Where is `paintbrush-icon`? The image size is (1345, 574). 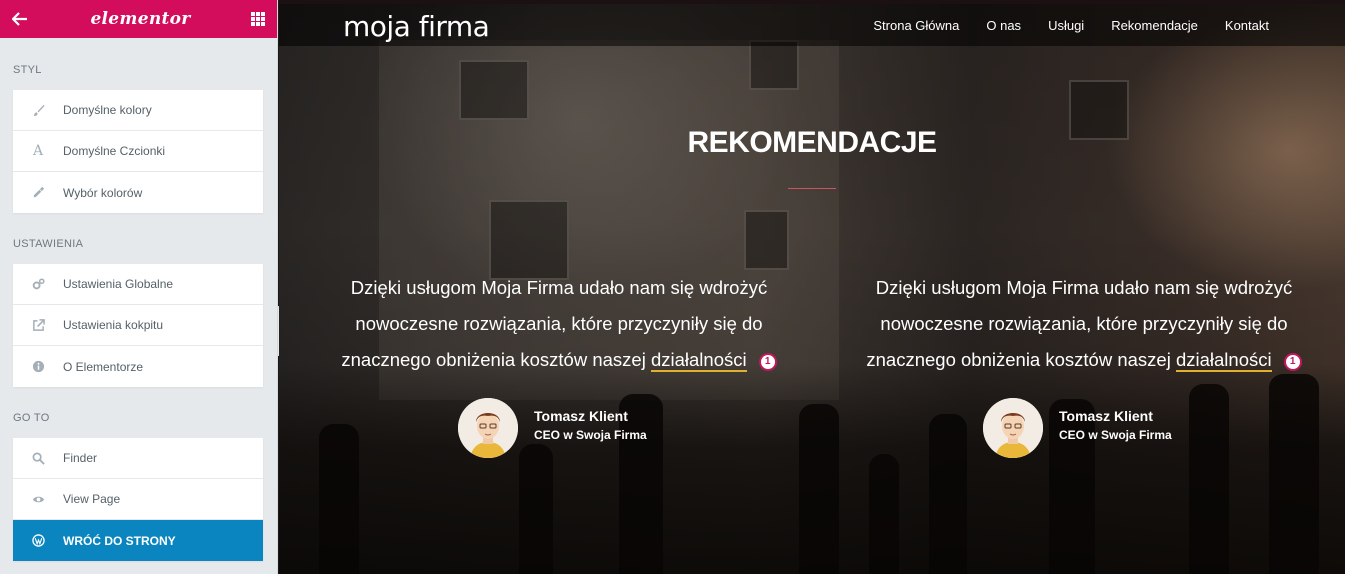
paintbrush-icon is located at coordinates (38, 110).